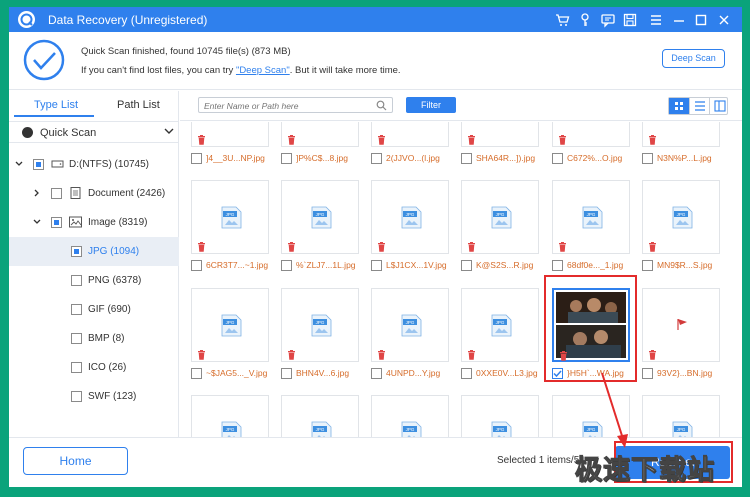 This screenshot has height=497, width=750. Describe the element at coordinates (94, 193) in the screenshot. I see `tree-item-document: Document (2426)` at that location.